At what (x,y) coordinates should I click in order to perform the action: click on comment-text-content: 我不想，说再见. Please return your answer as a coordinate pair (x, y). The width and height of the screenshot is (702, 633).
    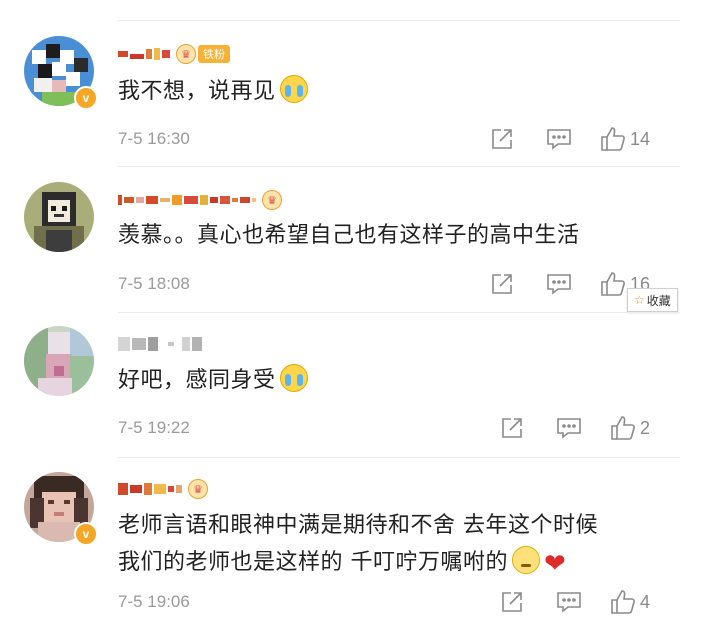
    Looking at the image, I should click on (197, 91).